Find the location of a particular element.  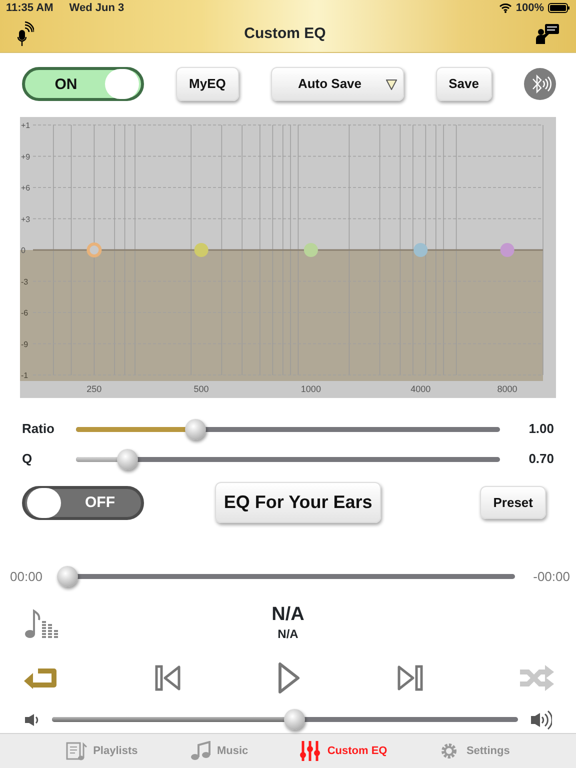

y-axis-label: -9 is located at coordinates (24, 344).